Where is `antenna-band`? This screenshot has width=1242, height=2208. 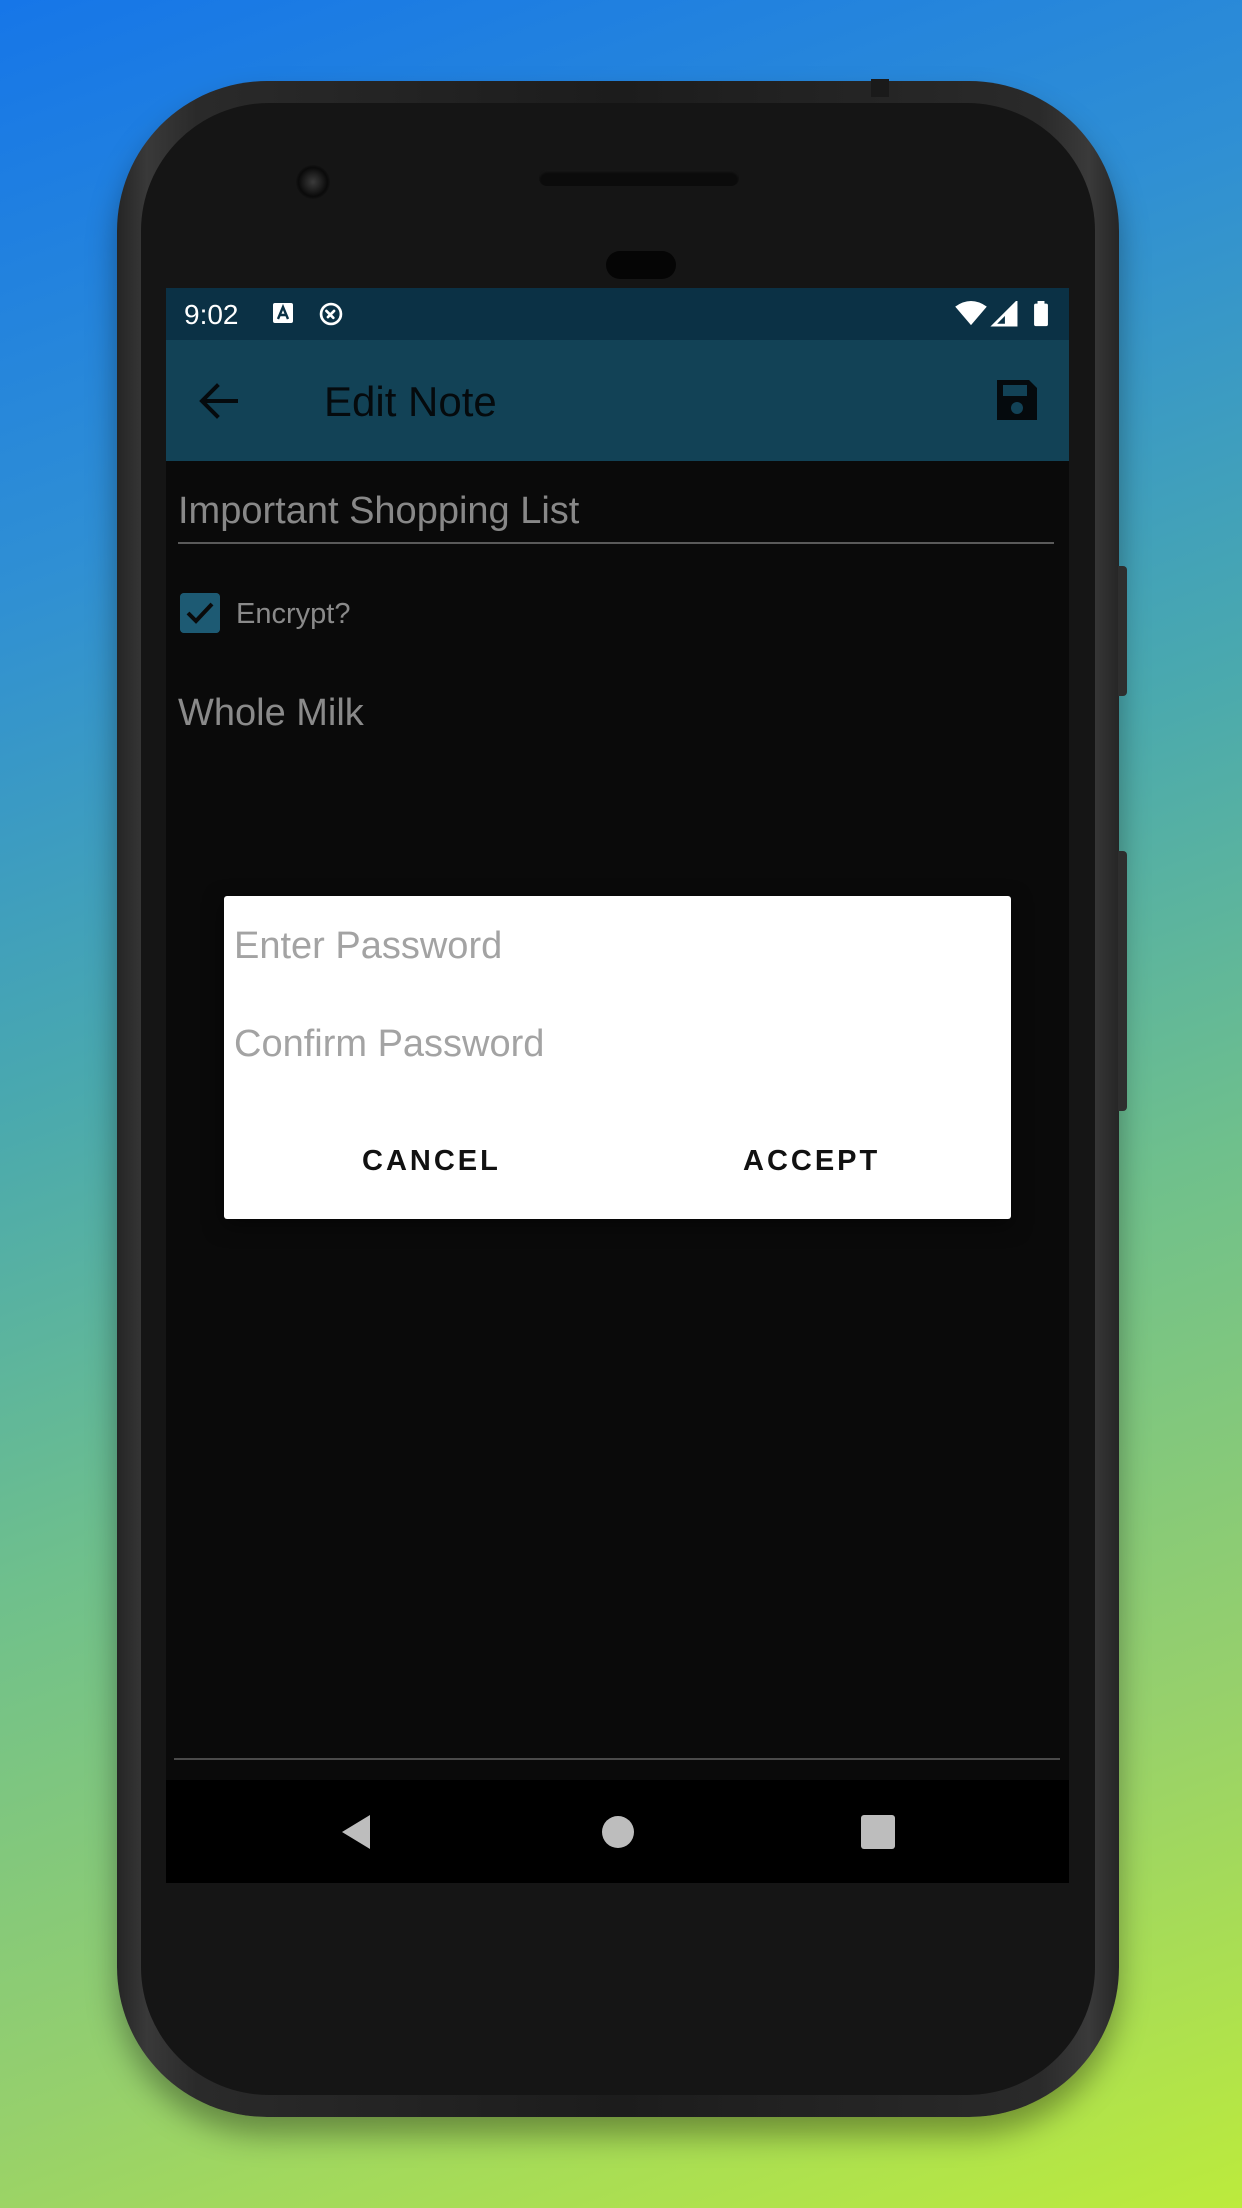
antenna-band is located at coordinates (880, 88).